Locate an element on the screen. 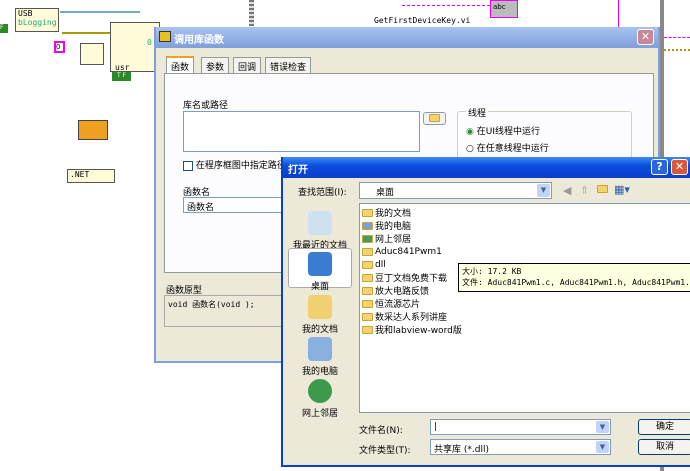  list-item: 我的文档 is located at coordinates (386, 212).